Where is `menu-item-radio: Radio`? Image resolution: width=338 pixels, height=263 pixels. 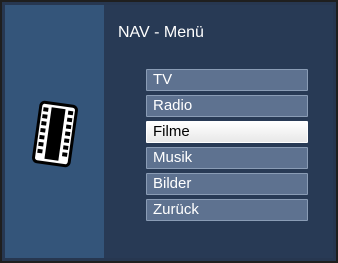 menu-item-radio: Radio is located at coordinates (227, 106).